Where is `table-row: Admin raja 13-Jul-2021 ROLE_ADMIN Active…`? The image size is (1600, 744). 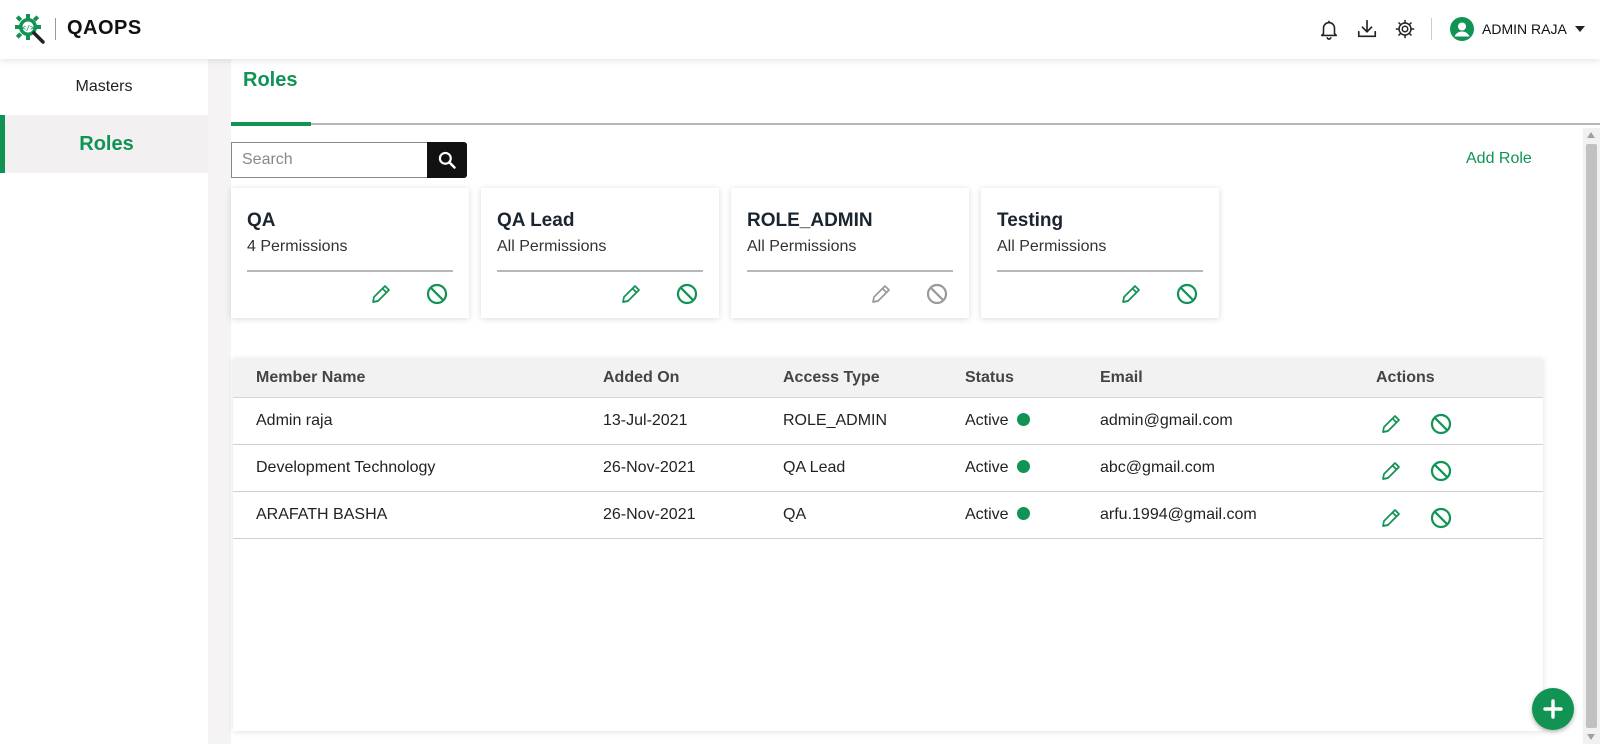 table-row: Admin raja 13-Jul-2021 ROLE_ADMIN Active… is located at coordinates (888, 421).